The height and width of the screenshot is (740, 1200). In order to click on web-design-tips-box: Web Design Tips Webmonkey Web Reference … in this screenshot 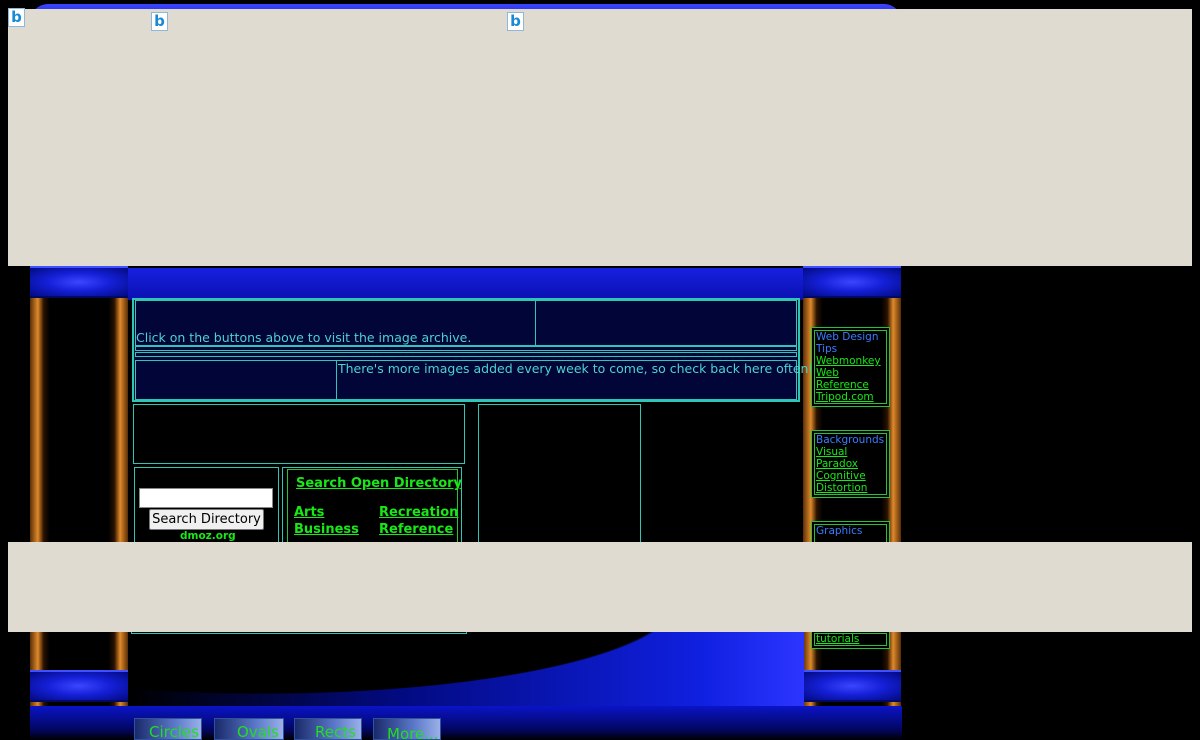, I will do `click(850, 367)`.